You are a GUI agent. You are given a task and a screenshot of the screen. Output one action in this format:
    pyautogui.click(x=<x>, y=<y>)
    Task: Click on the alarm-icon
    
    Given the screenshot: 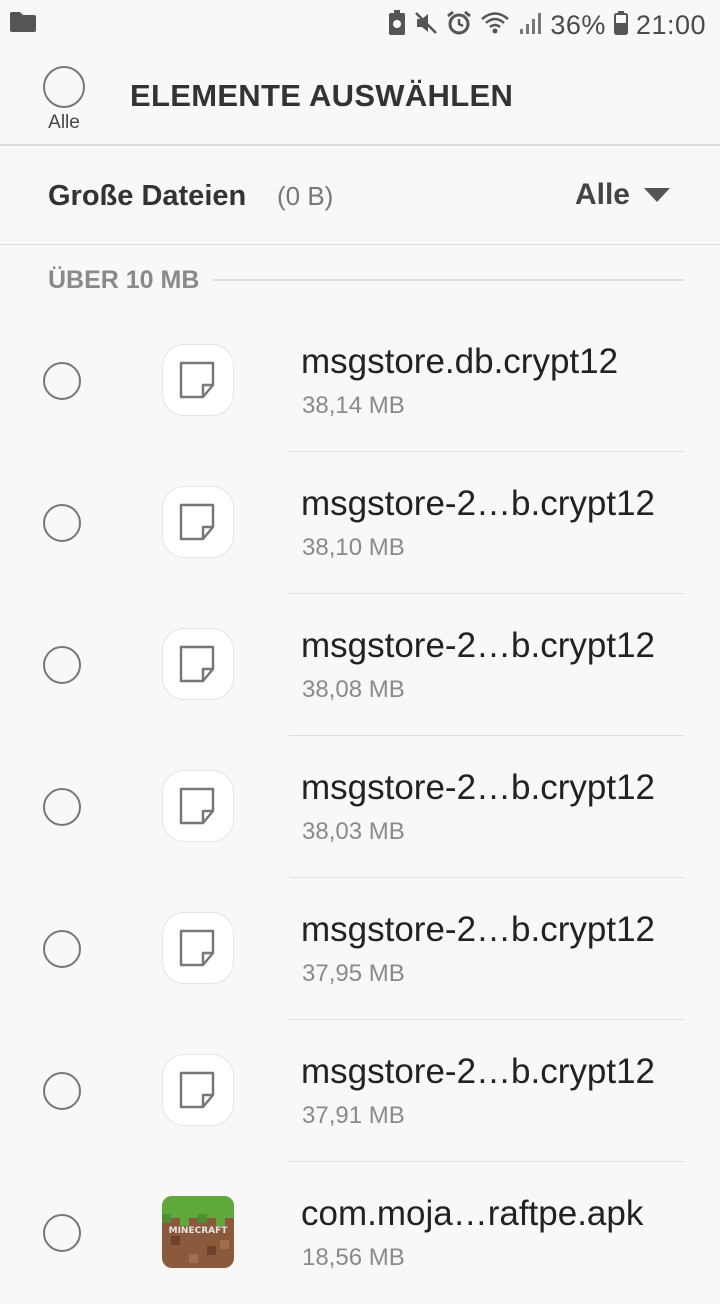 What is the action you would take?
    pyautogui.click(x=459, y=25)
    